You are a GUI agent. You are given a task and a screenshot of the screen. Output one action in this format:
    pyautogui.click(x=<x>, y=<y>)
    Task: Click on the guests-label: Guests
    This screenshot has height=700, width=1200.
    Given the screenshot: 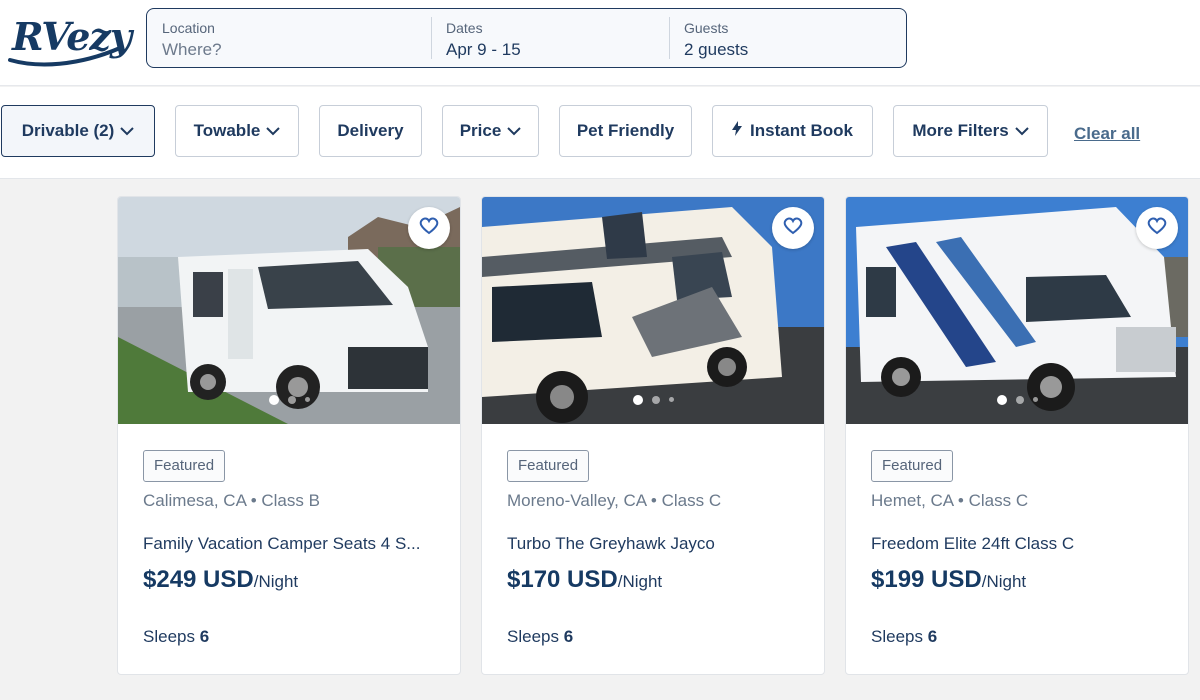 What is the action you would take?
    pyautogui.click(x=706, y=28)
    